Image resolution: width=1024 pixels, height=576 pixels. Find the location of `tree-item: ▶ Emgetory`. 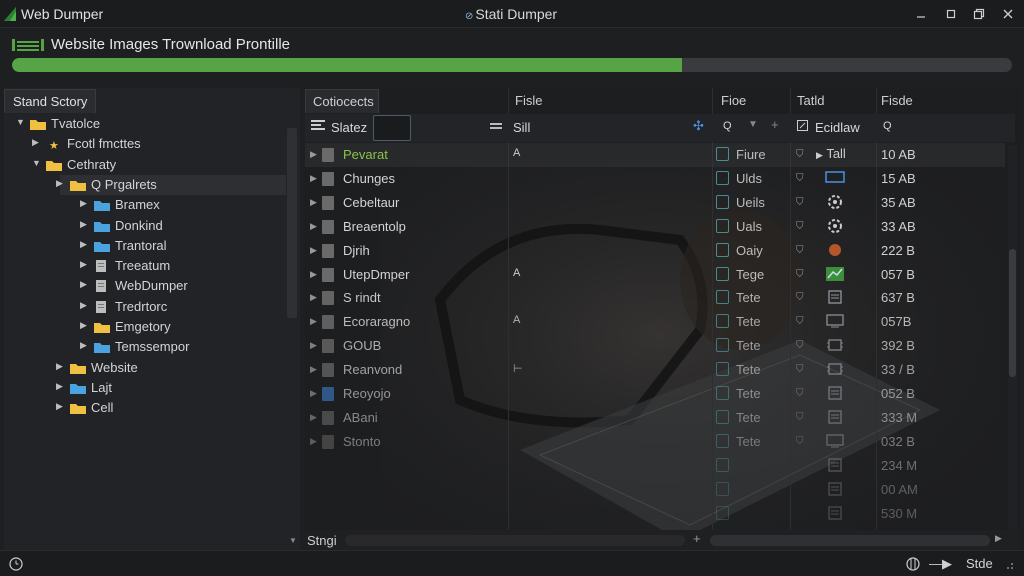

tree-item: ▶ Emgetory is located at coordinates (145, 327).